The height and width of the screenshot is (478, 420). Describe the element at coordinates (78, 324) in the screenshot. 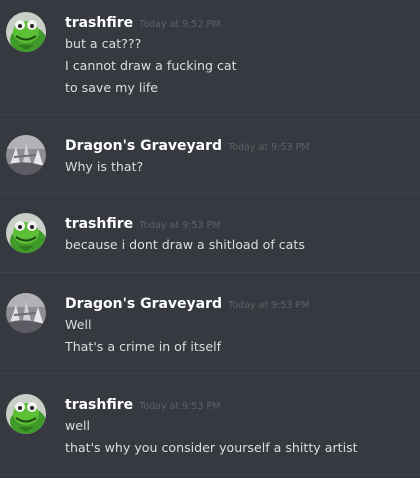

I see `message-line: Well` at that location.